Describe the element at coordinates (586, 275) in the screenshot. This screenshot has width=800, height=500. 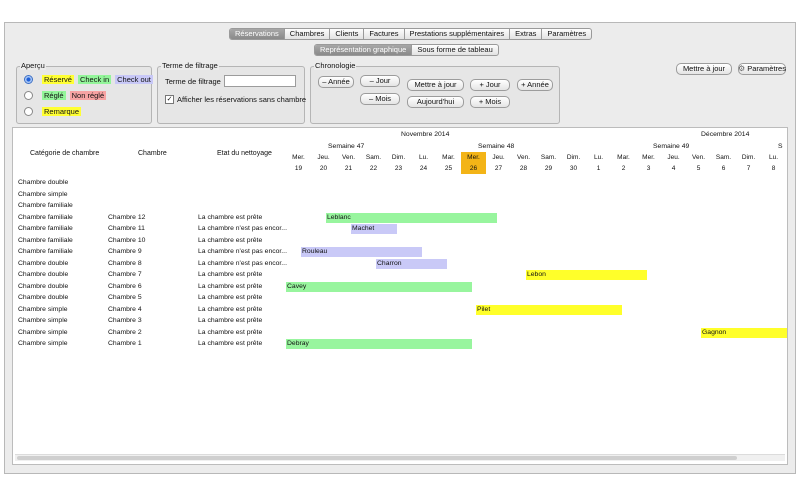
I see `booking-bar: Lebon` at that location.